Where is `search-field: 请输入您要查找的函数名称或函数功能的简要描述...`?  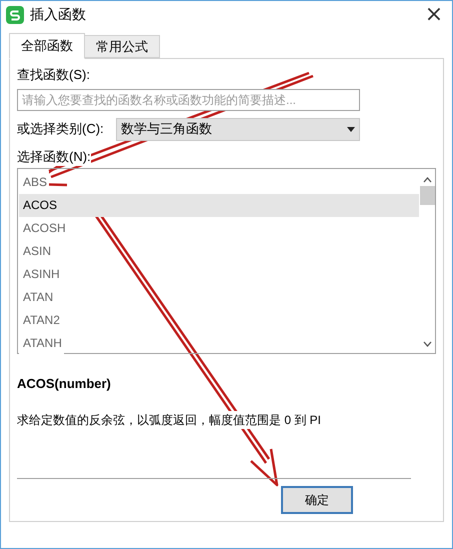
search-field: 请输入您要查找的函数名称或函数功能的简要描述... is located at coordinates (188, 99).